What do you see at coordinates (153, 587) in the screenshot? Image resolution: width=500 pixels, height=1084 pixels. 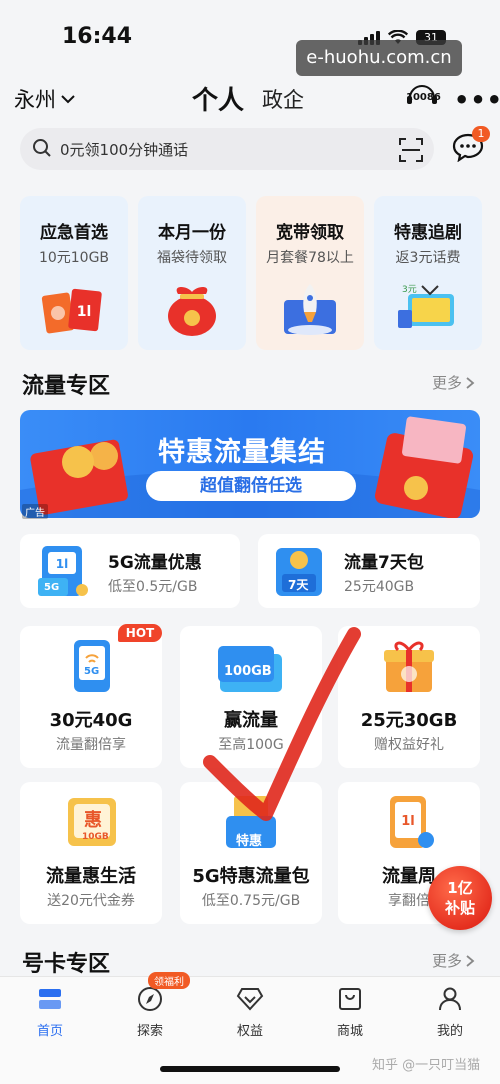 I see `flow-card-sub: 低至0.5元/GB` at bounding box center [153, 587].